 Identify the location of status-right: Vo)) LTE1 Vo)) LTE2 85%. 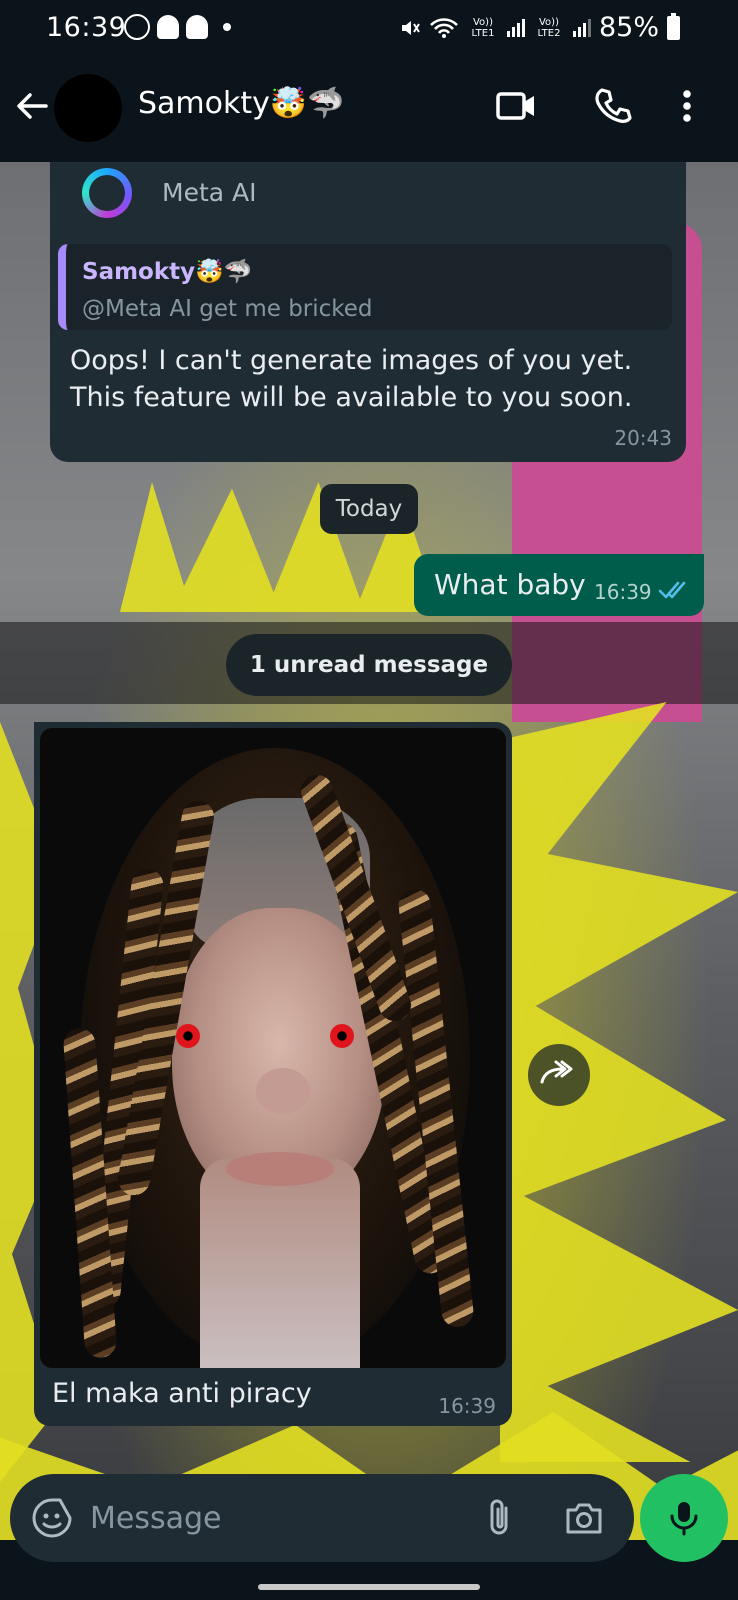
(539, 27).